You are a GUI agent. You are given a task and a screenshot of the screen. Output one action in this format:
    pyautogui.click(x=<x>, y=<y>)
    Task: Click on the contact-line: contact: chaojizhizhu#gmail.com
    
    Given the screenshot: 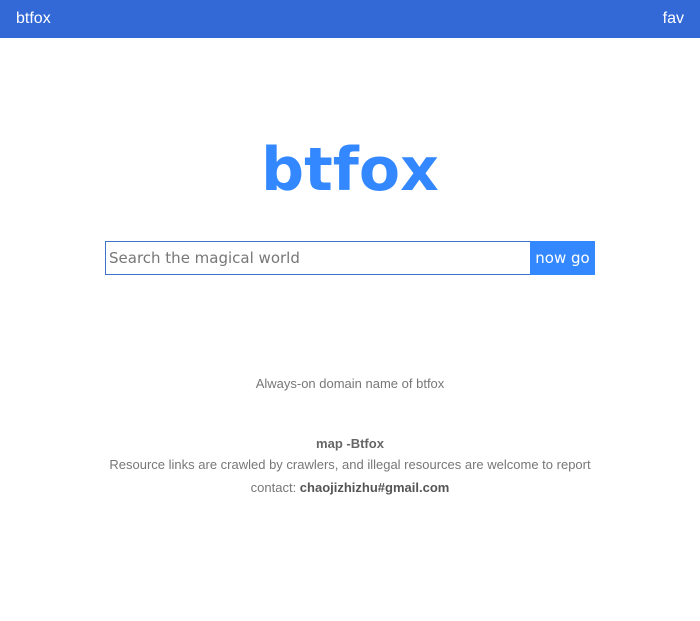 What is the action you would take?
    pyautogui.click(x=350, y=488)
    